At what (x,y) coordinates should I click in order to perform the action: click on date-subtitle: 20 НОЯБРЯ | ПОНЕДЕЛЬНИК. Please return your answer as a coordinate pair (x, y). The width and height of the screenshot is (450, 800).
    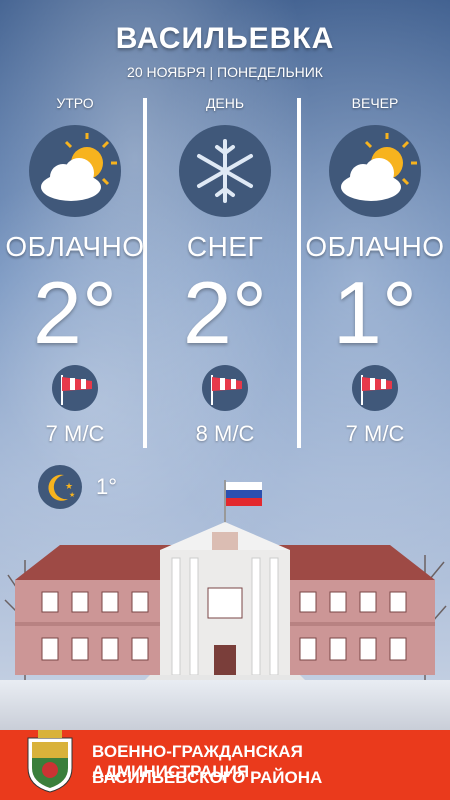
    Looking at the image, I should click on (225, 72).